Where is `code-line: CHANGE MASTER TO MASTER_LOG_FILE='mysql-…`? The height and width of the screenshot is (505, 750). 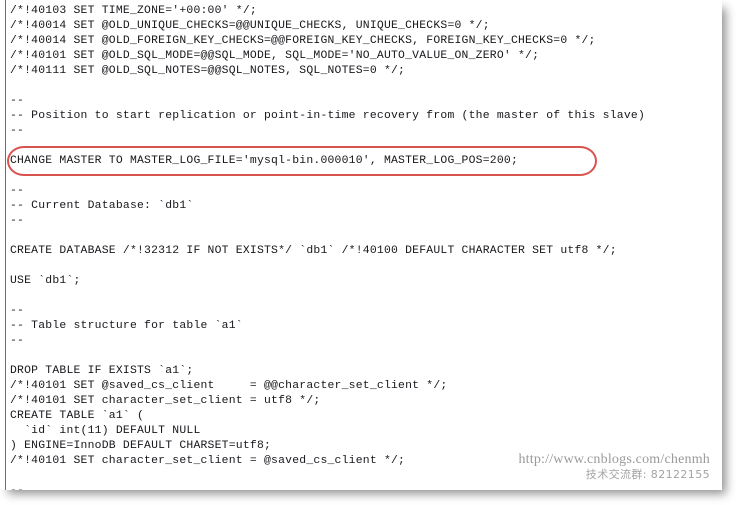 code-line: CHANGE MASTER TO MASTER_LOG_FILE='mysql-… is located at coordinates (264, 161).